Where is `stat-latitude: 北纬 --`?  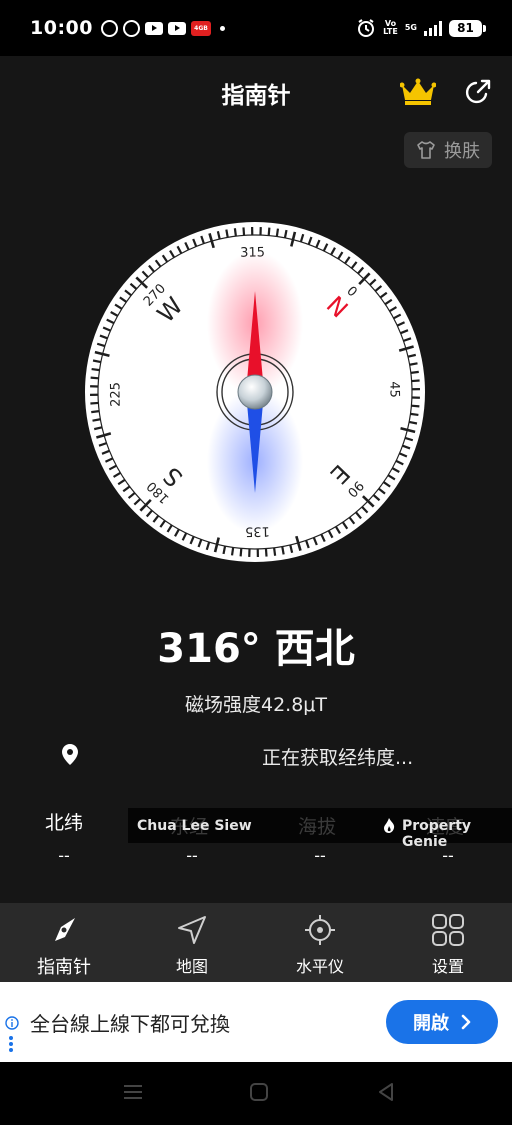 stat-latitude: 北纬 -- is located at coordinates (64, 836).